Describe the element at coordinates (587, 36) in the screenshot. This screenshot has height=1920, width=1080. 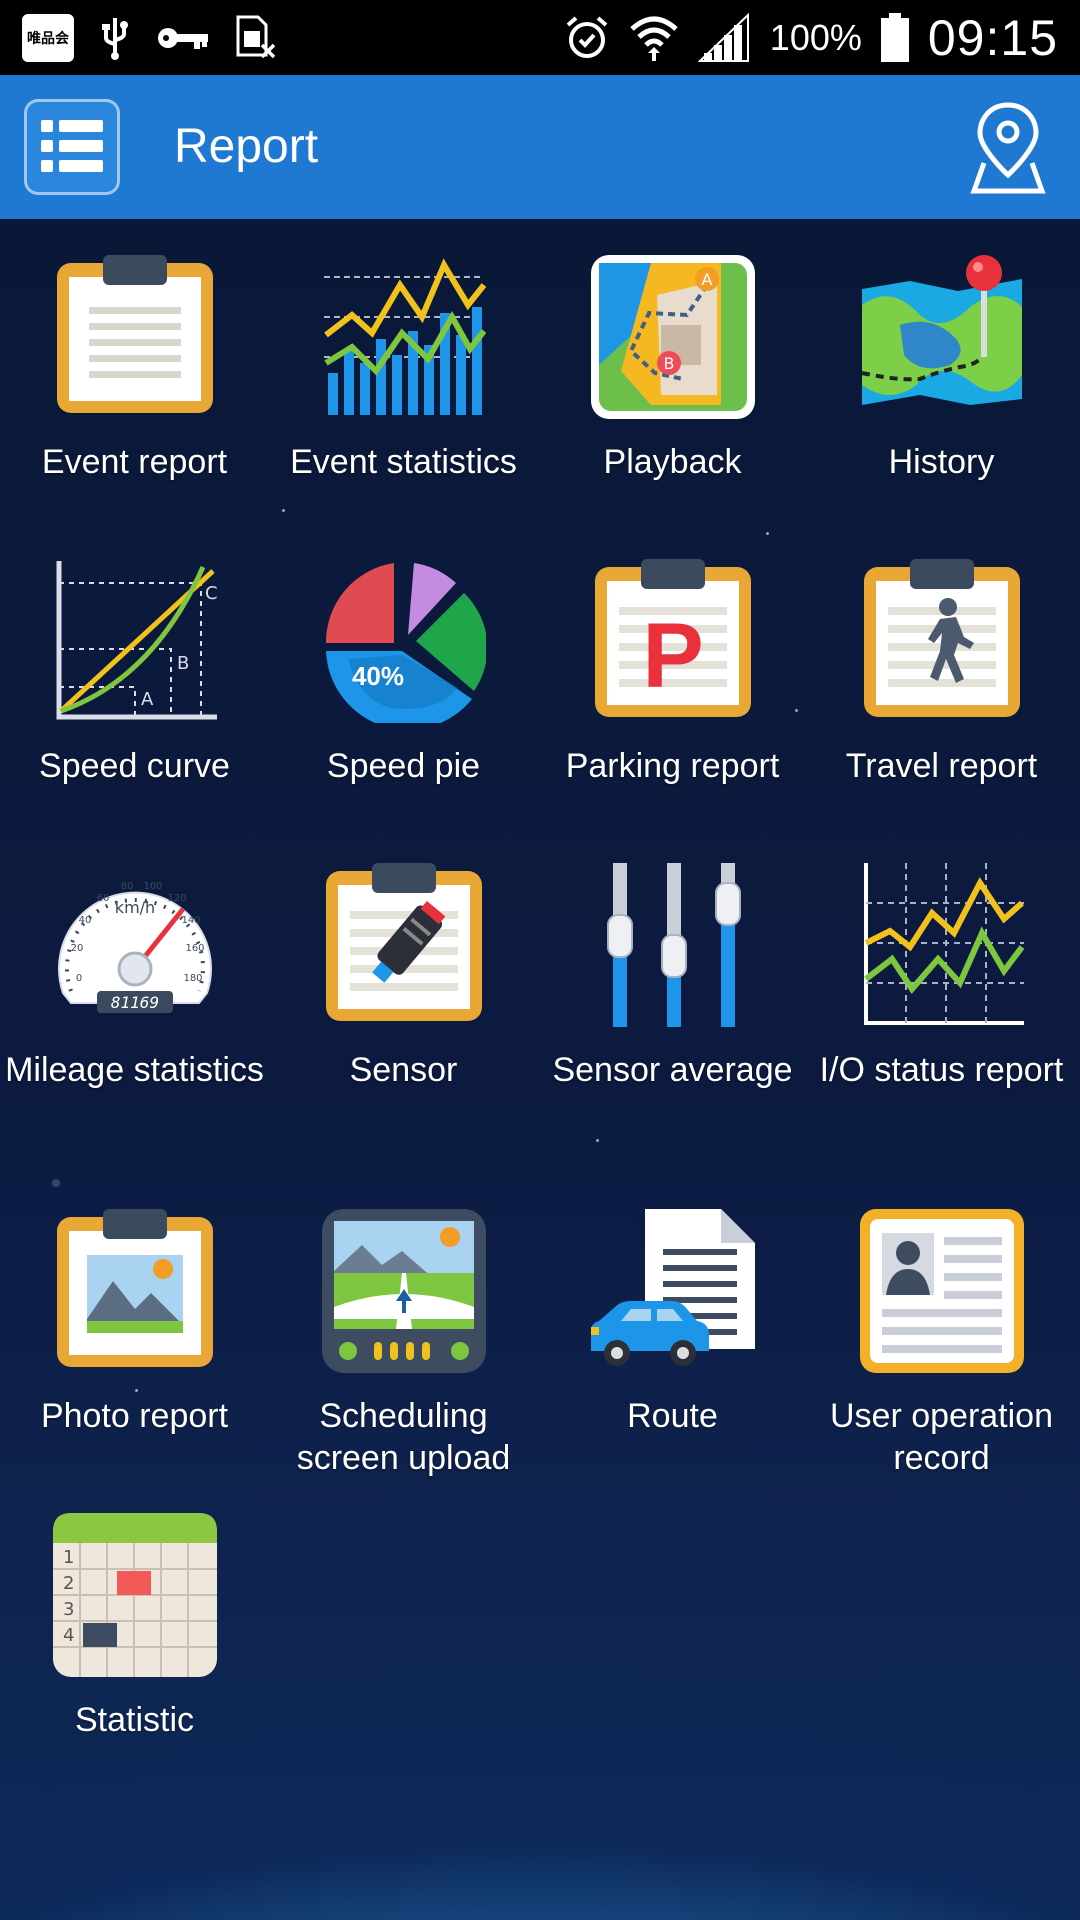
I see `alarm-icon` at that location.